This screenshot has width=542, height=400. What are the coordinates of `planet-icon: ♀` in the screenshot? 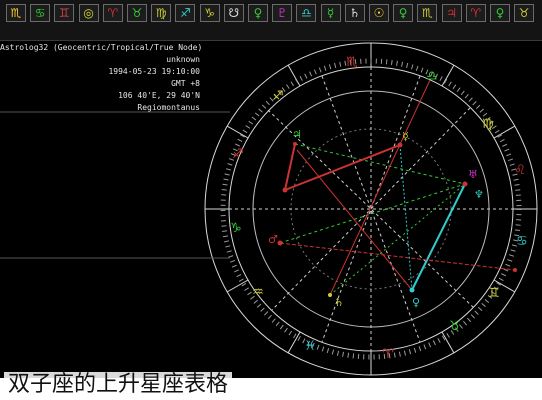 It's located at (416, 302).